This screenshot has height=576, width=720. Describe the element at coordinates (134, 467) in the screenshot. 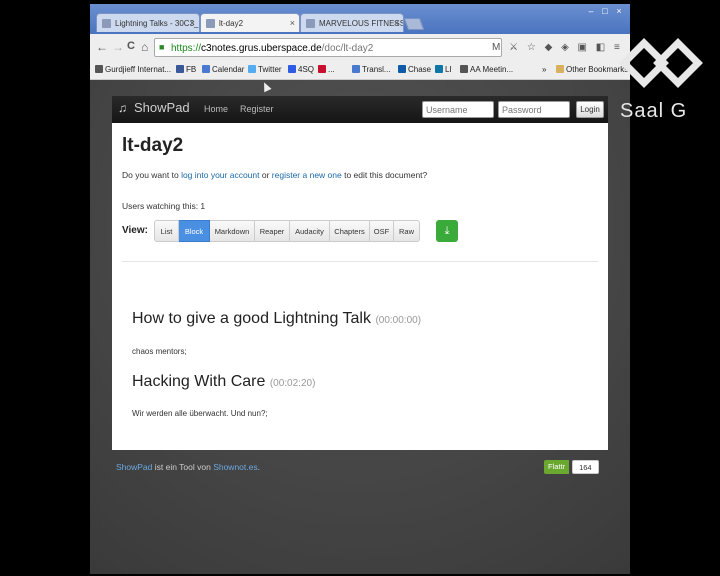

I see `showpad-link: ShowPad` at that location.